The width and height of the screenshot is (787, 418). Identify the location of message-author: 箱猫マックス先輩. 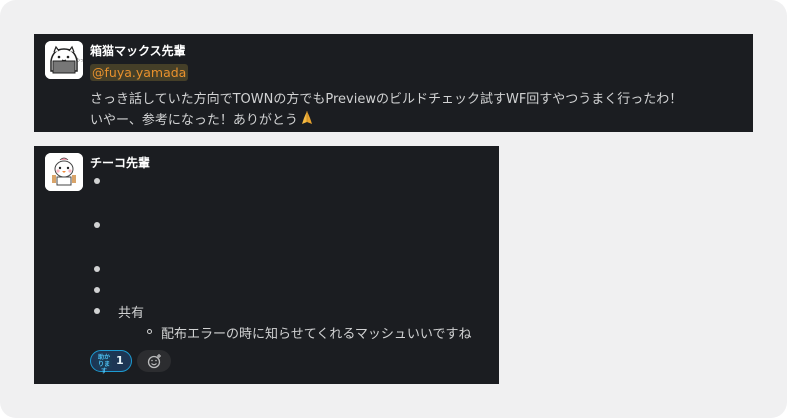
(138, 50).